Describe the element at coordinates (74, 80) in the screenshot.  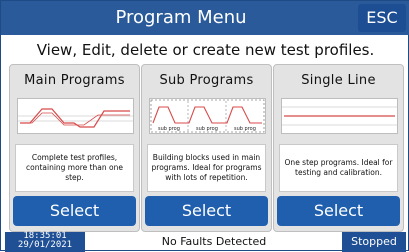
I see `card-title: Main Programs` at that location.